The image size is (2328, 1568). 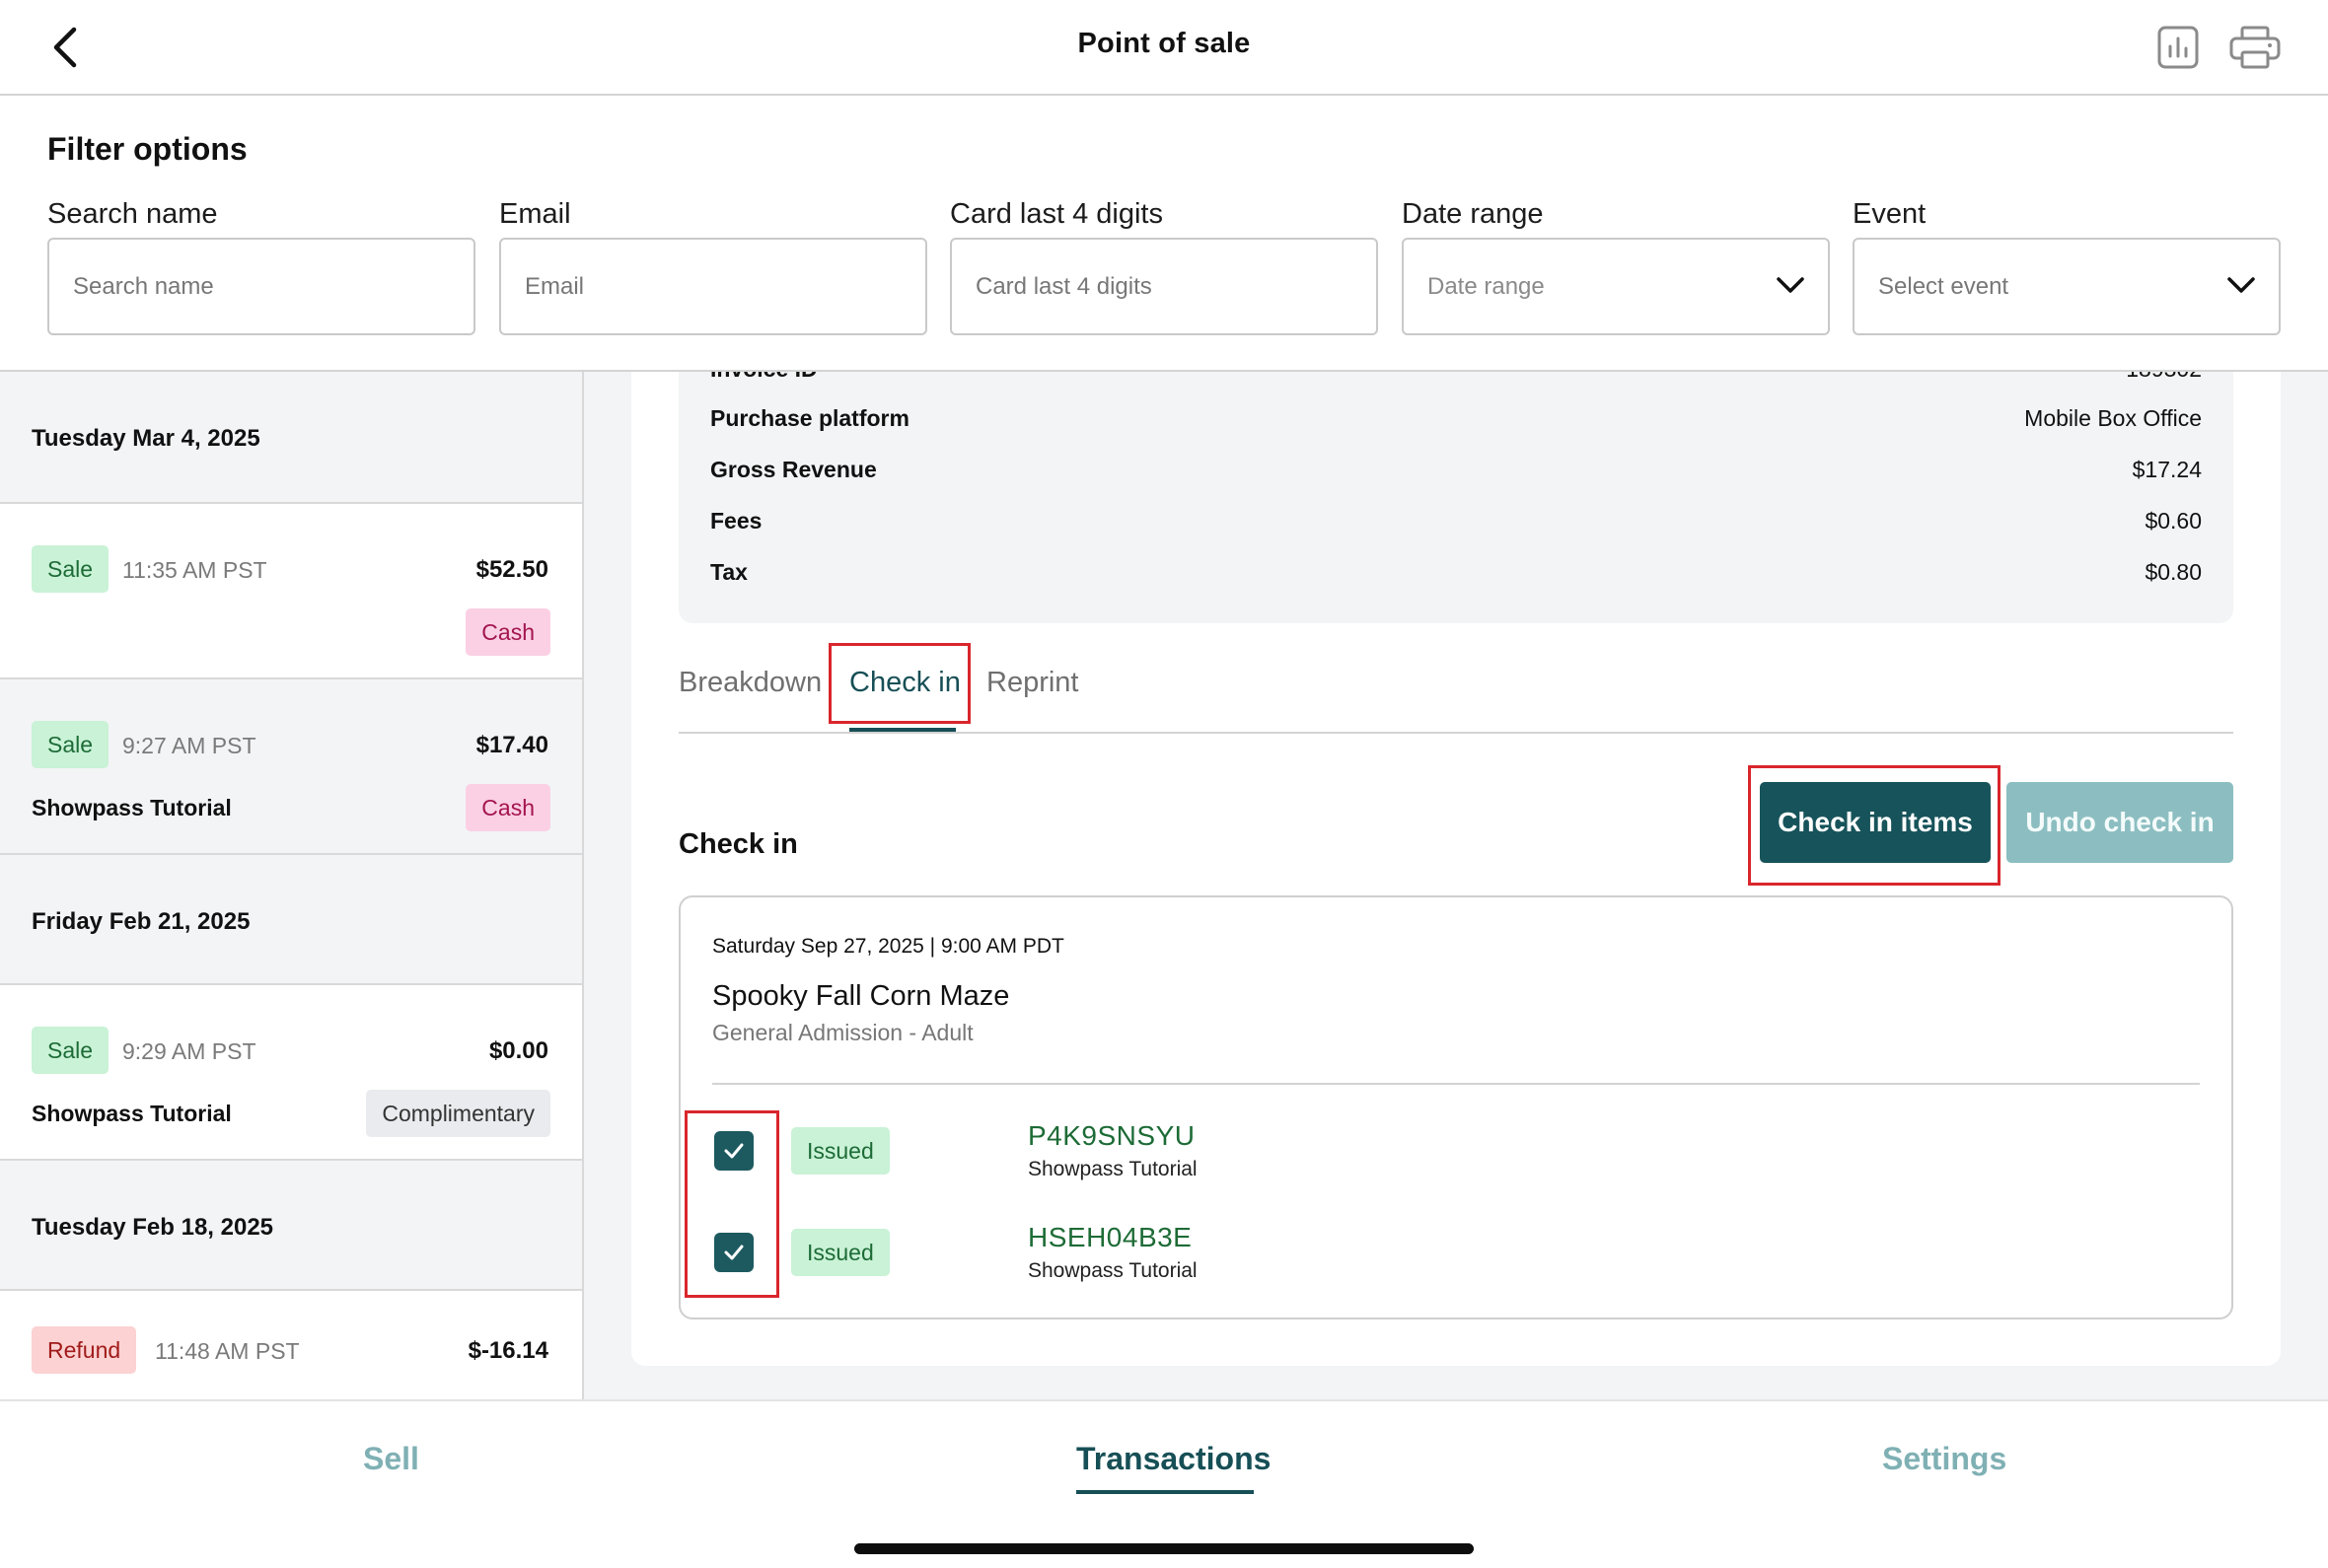 I want to click on email-input, so click(x=713, y=286).